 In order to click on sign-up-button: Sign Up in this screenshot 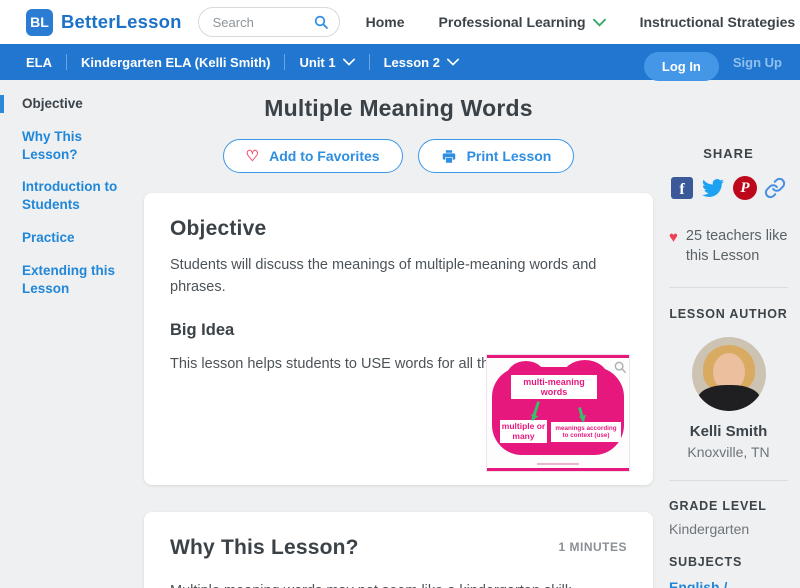, I will do `click(759, 62)`.